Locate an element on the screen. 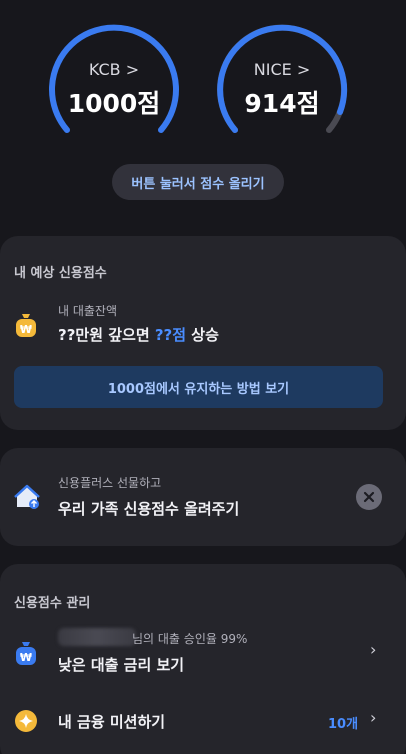 The height and width of the screenshot is (754, 406). nice-gauge: NICE > 914점 is located at coordinates (282, 83).